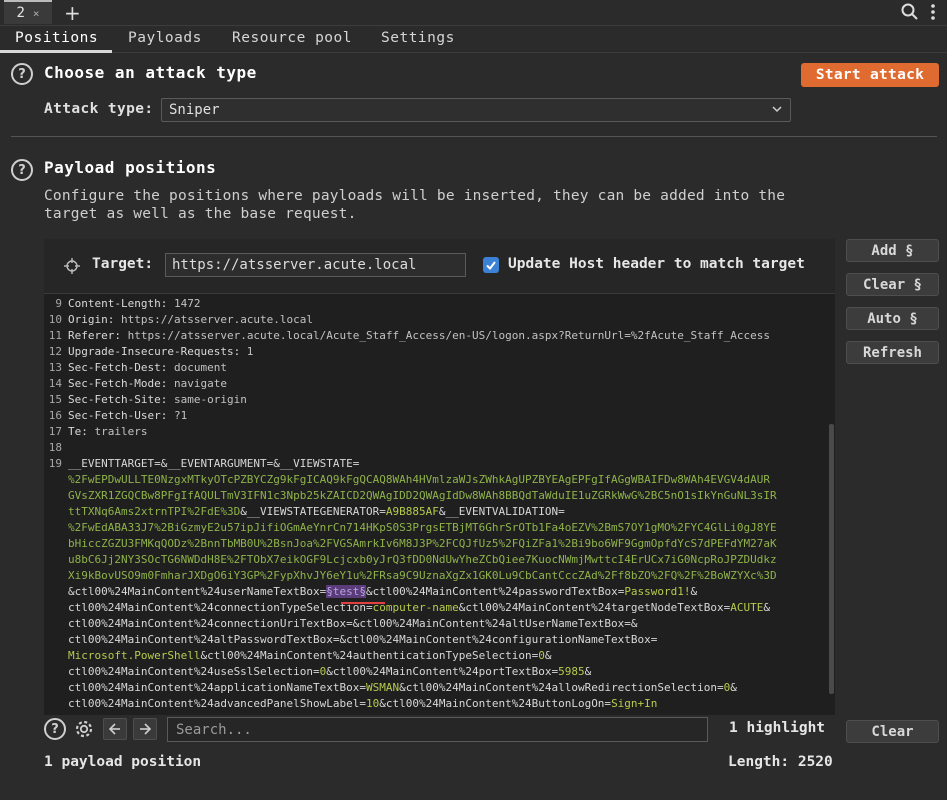  Describe the element at coordinates (473, 13) in the screenshot. I see `tab-strip: 2 × +` at that location.